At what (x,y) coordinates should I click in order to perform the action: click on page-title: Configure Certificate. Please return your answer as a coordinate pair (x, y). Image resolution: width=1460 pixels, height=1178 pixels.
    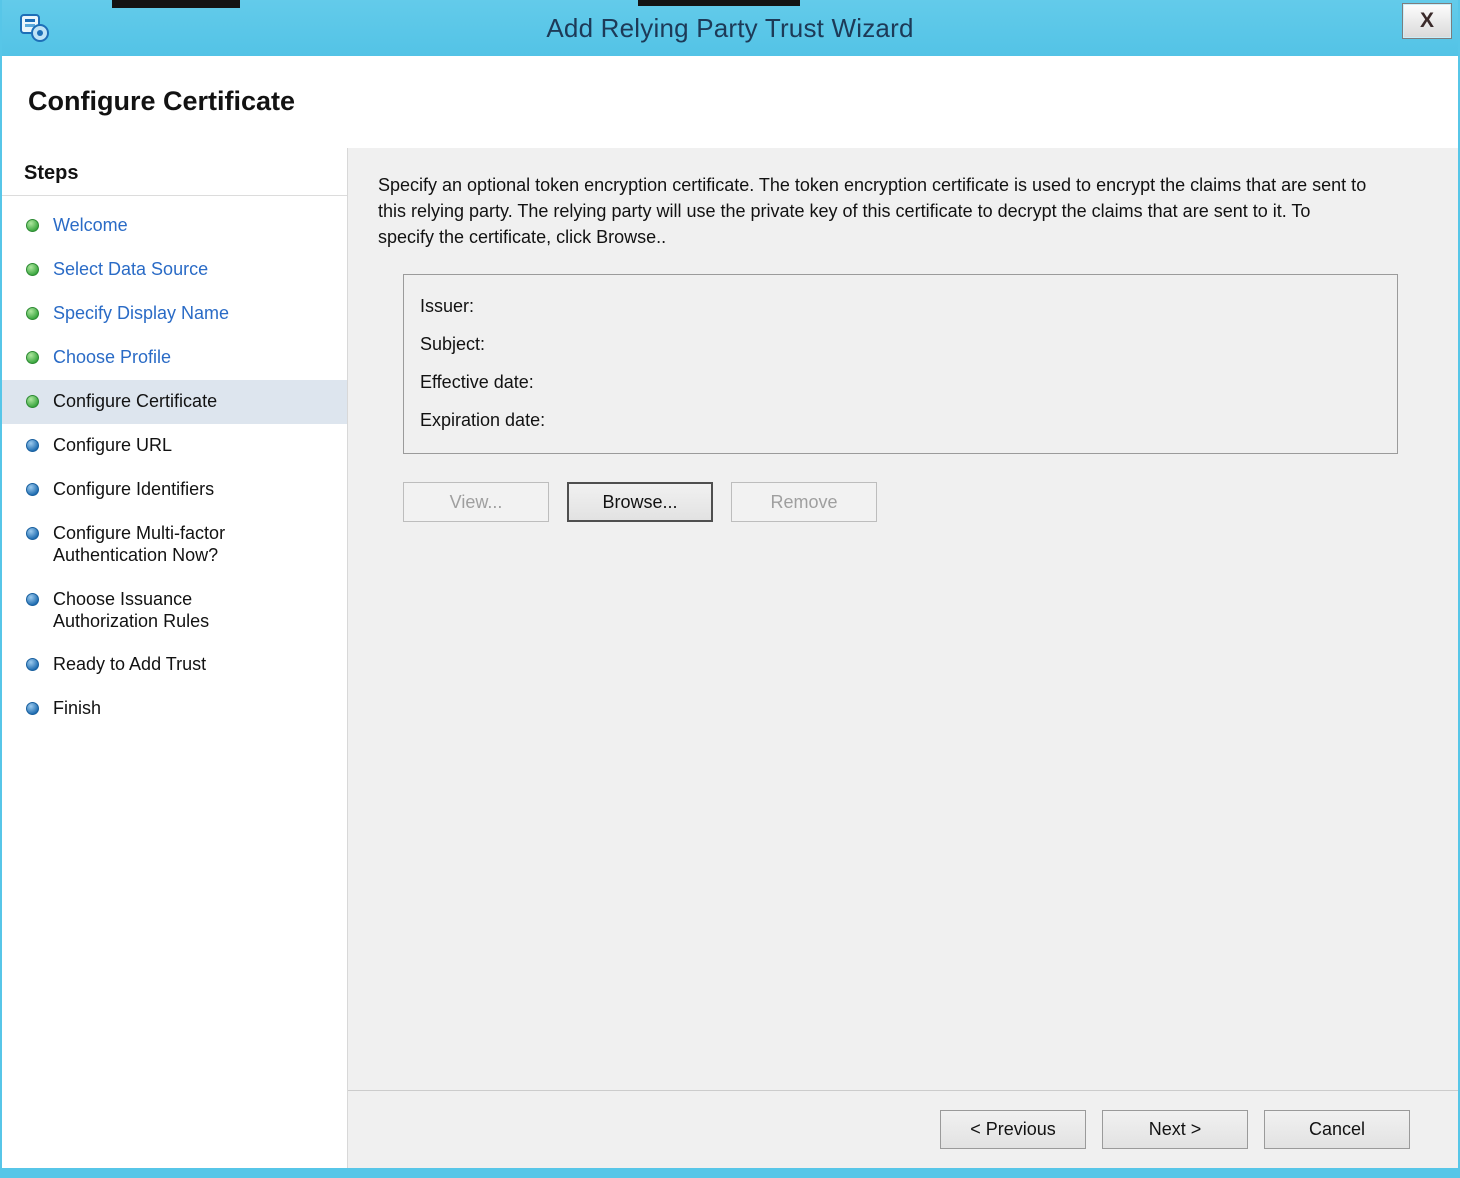
    Looking at the image, I should click on (162, 101).